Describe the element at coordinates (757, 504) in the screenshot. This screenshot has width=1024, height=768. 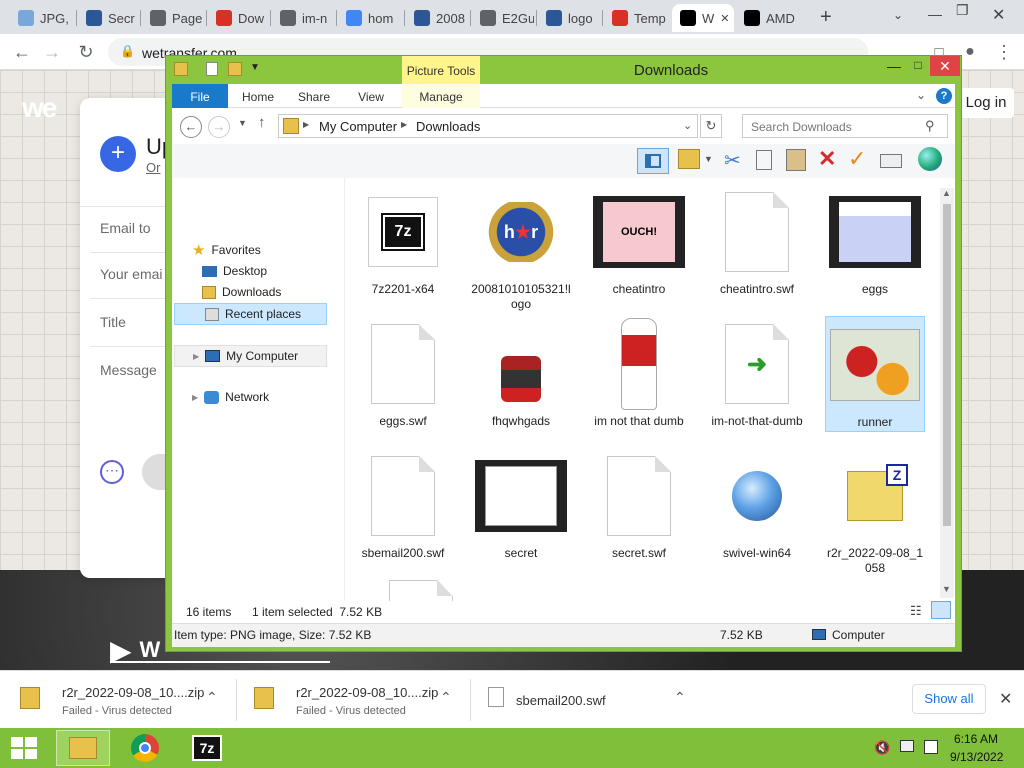
I see `file-item: swivel-win64` at that location.